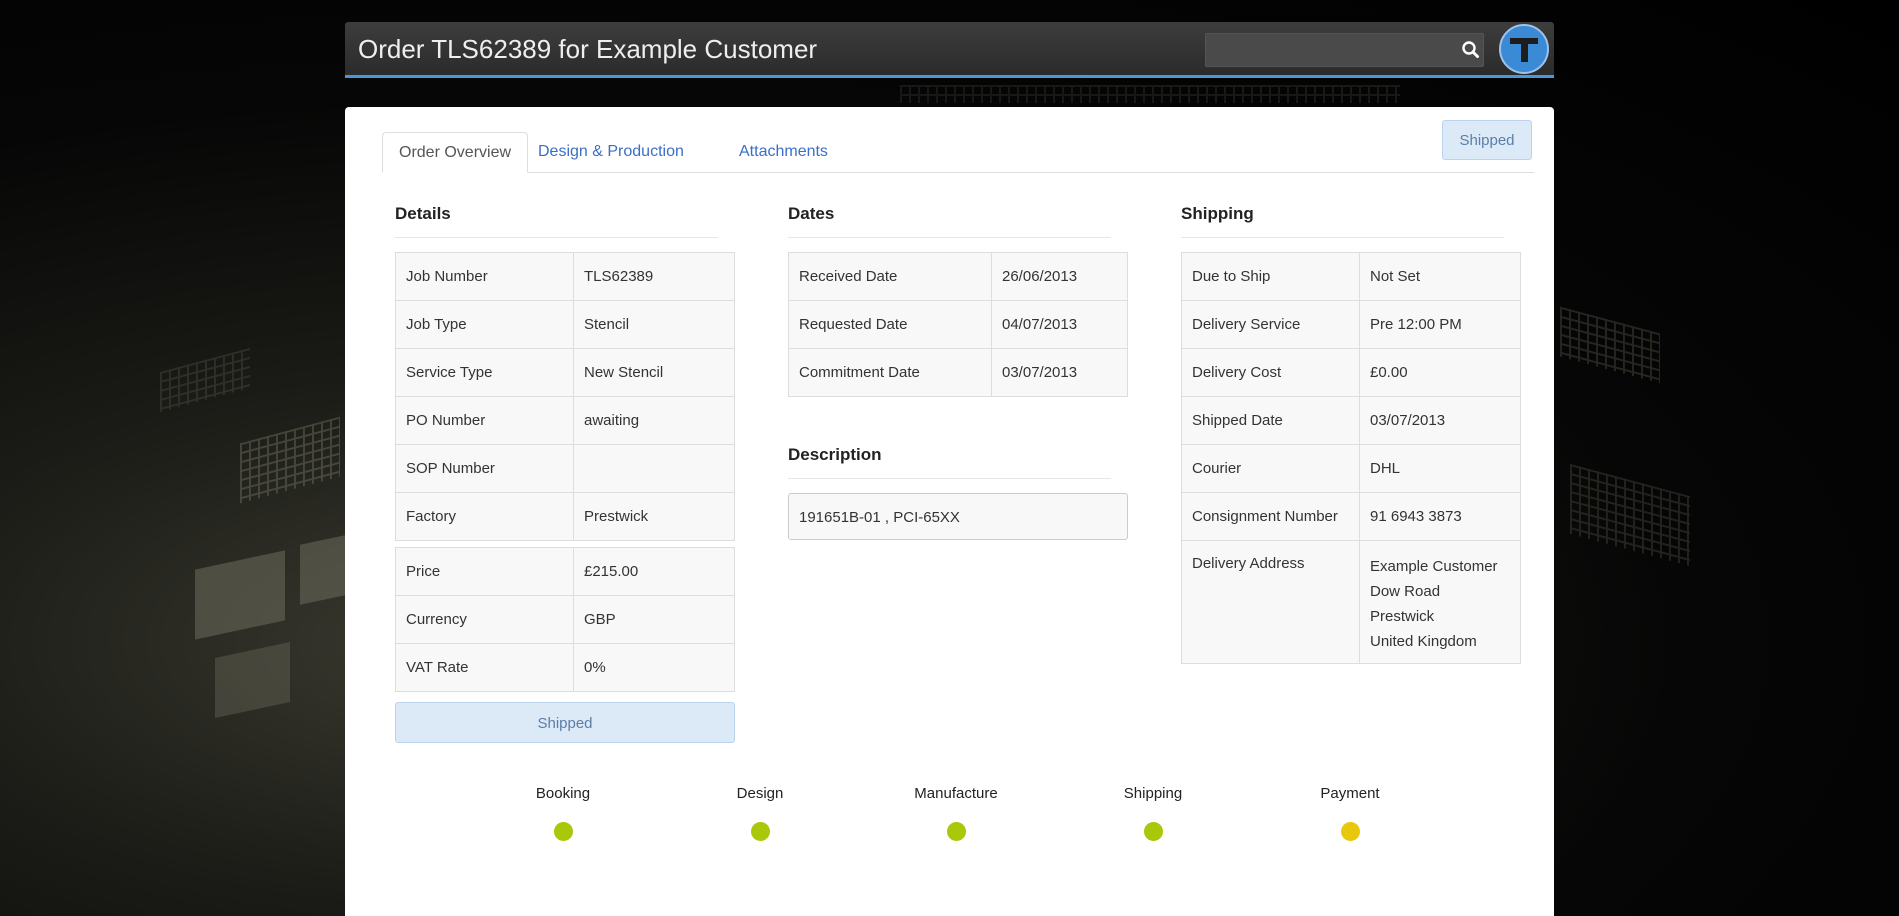 This screenshot has width=1899, height=916. What do you see at coordinates (1351, 516) in the screenshot?
I see `table-row: Consignment Number 91 6943 3873` at bounding box center [1351, 516].